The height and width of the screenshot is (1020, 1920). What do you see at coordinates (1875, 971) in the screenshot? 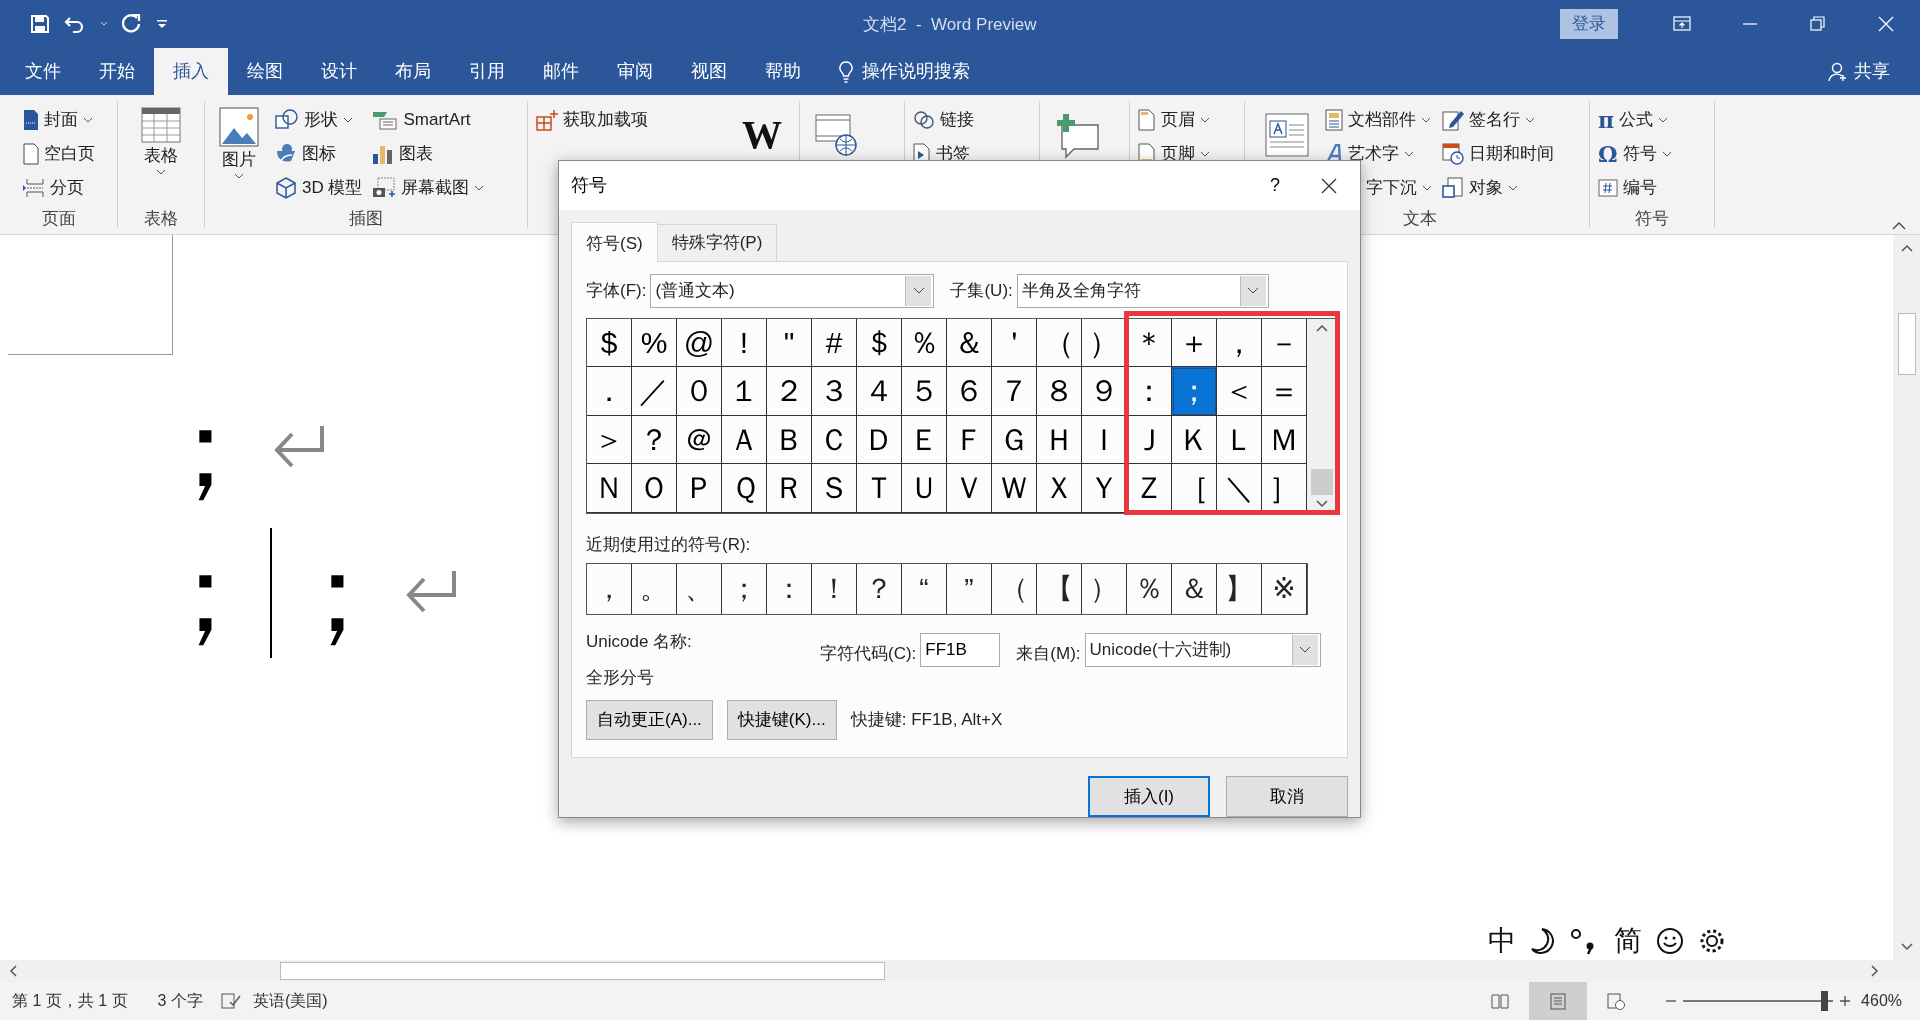
I see `scroll-right-icon` at bounding box center [1875, 971].